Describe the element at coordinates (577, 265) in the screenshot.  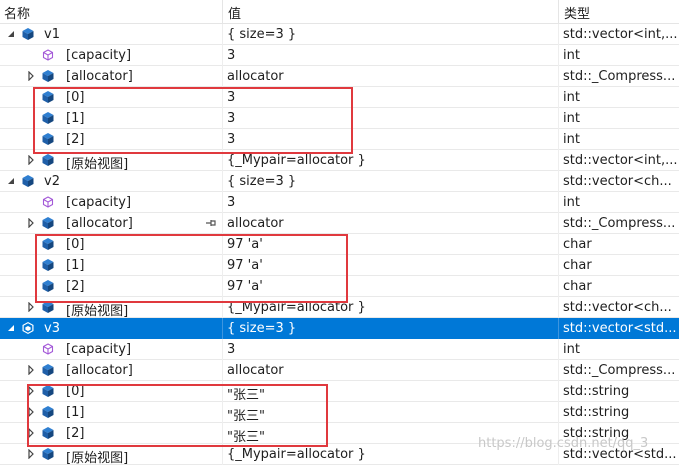
I see `variable-type: char` at that location.